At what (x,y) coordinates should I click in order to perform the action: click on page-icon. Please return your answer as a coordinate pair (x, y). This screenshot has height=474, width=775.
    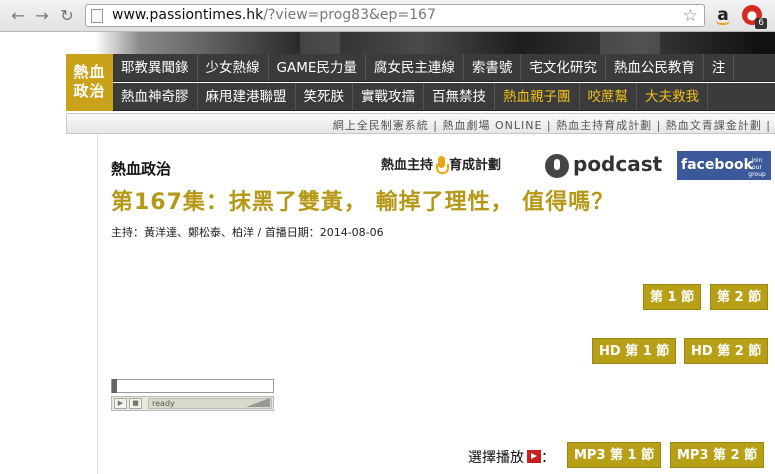
    Looking at the image, I should click on (97, 16).